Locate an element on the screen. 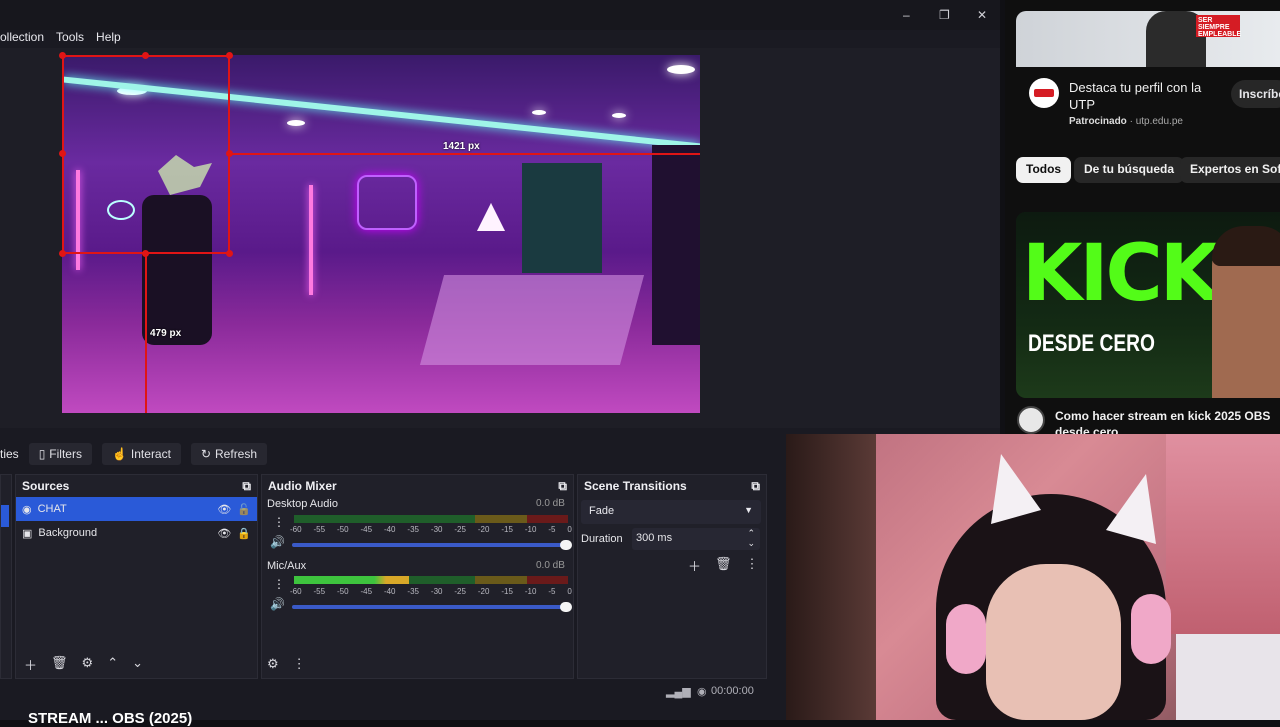  meter-tick-label: -40 is located at coordinates (389, 591).